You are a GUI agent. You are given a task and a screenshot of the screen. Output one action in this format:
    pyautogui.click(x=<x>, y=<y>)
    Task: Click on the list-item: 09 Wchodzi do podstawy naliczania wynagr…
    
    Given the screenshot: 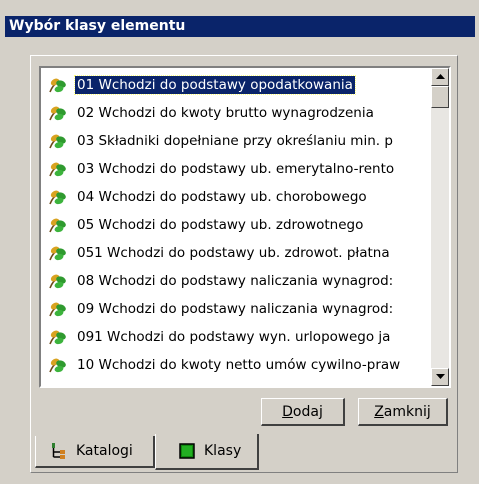 What is the action you would take?
    pyautogui.click(x=235, y=309)
    